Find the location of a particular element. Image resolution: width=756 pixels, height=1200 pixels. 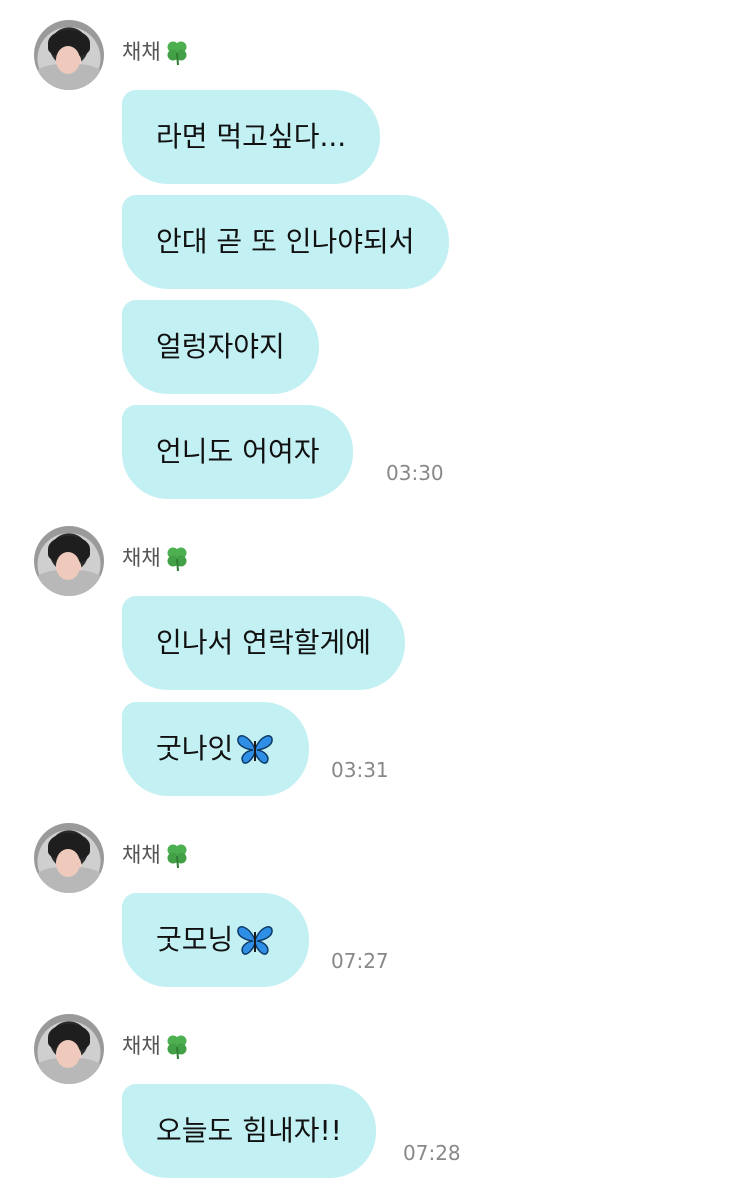

message-timestamp: 07:28 is located at coordinates (432, 1153).